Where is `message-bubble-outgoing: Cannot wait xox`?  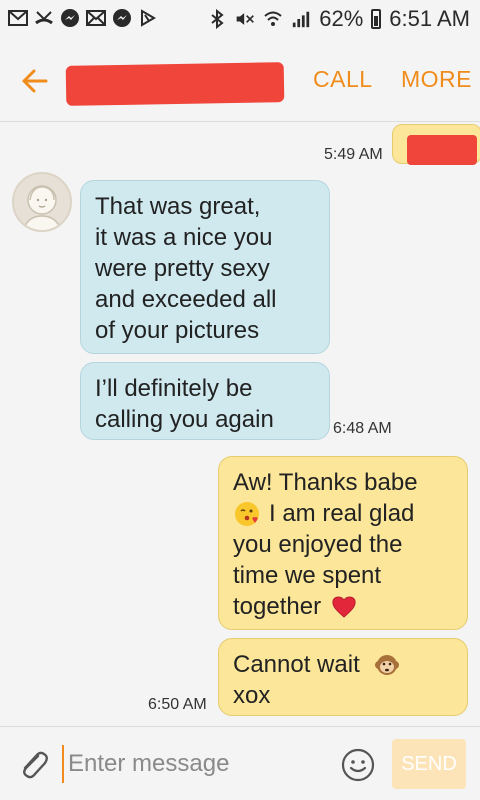 message-bubble-outgoing: Cannot wait xox is located at coordinates (343, 677).